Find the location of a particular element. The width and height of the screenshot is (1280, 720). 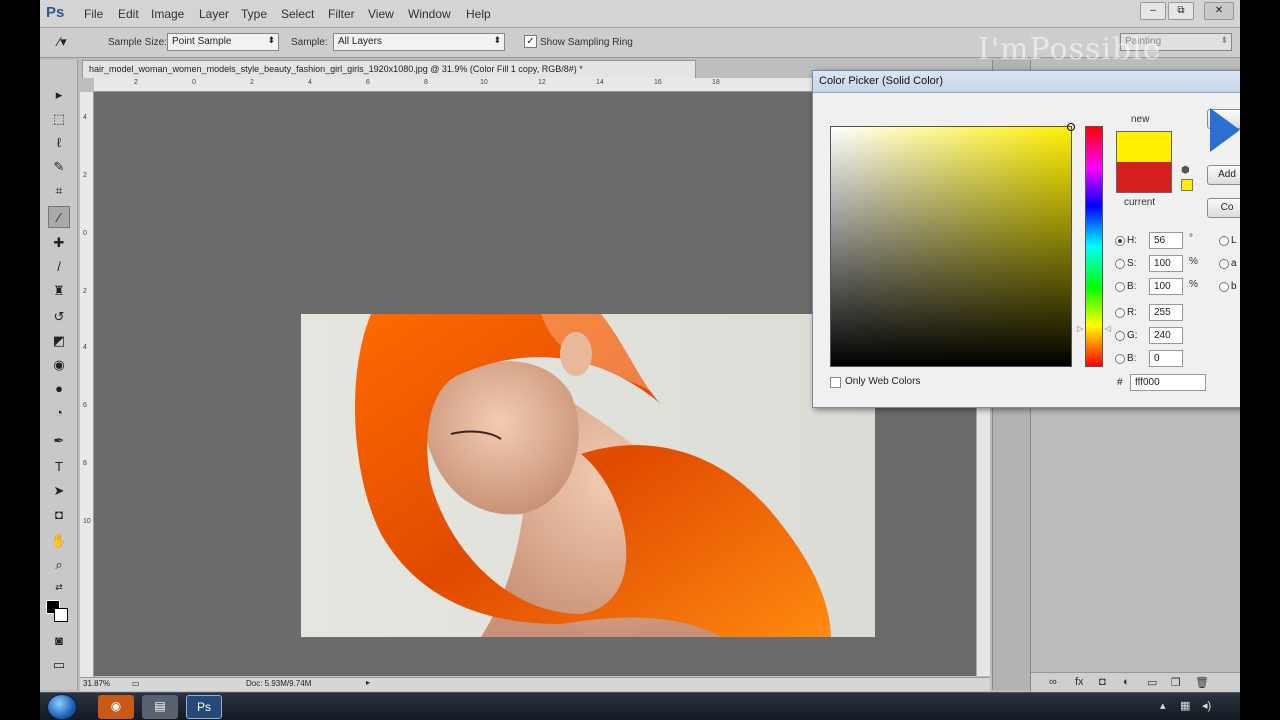

new-group-icon: ▭ is located at coordinates (1152, 682).